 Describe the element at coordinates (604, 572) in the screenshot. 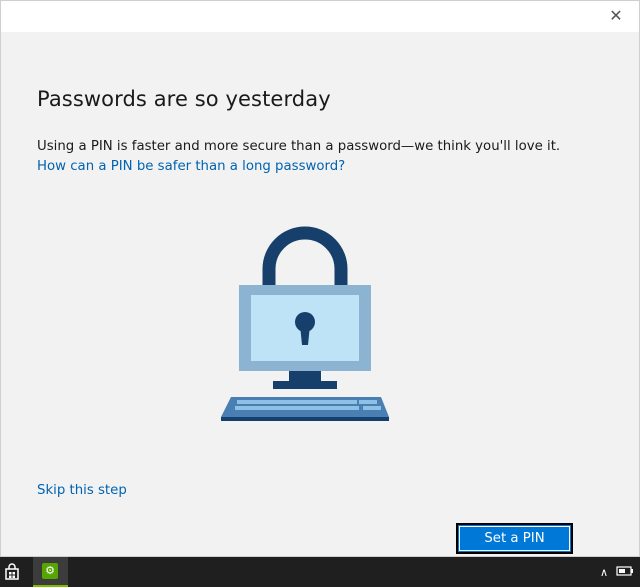

I see `chevron-up-icon: ∧` at that location.